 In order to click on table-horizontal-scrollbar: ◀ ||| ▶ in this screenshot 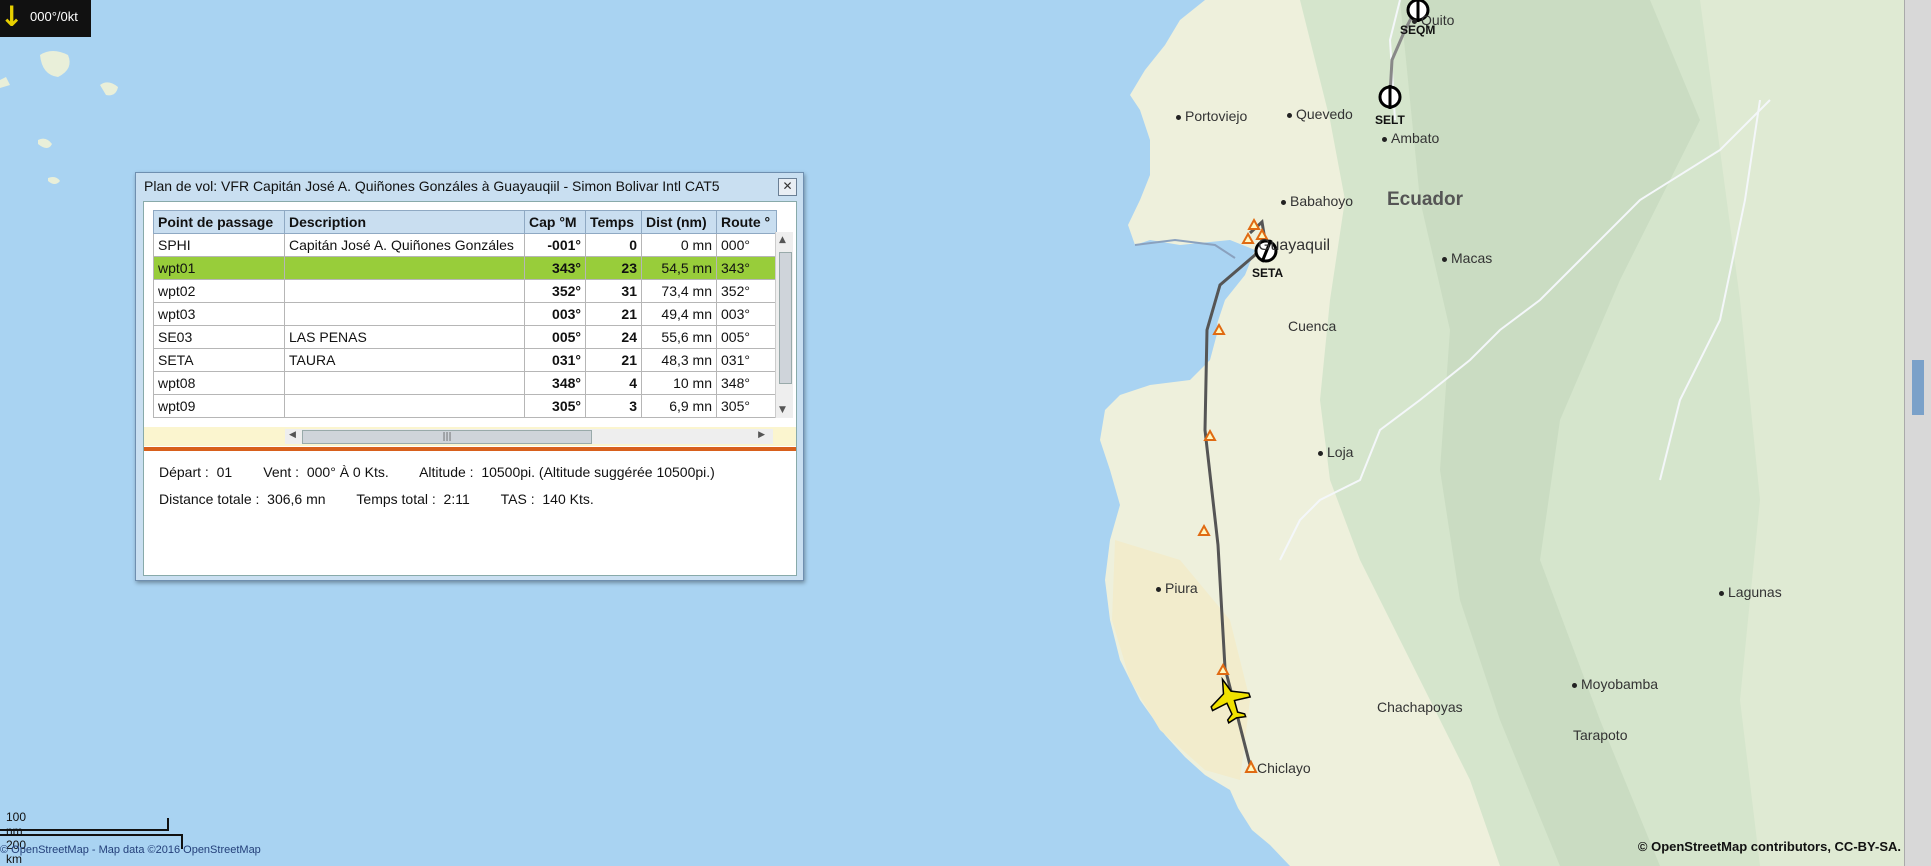, I will do `click(529, 436)`.